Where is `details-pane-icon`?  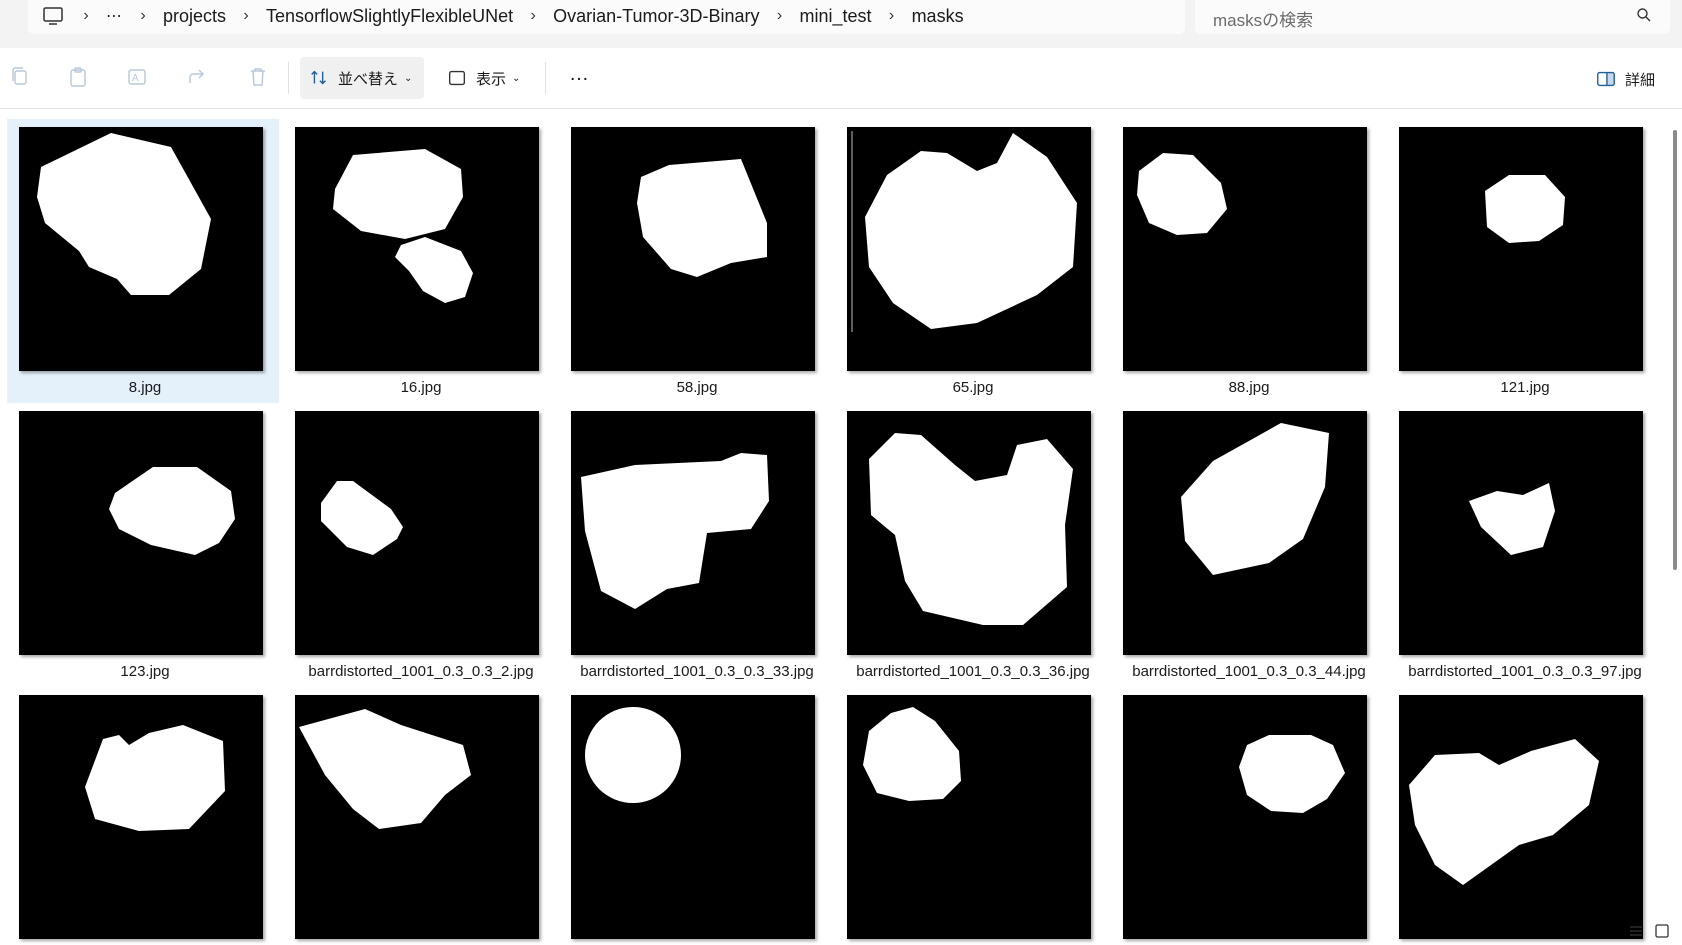 details-pane-icon is located at coordinates (1606, 79).